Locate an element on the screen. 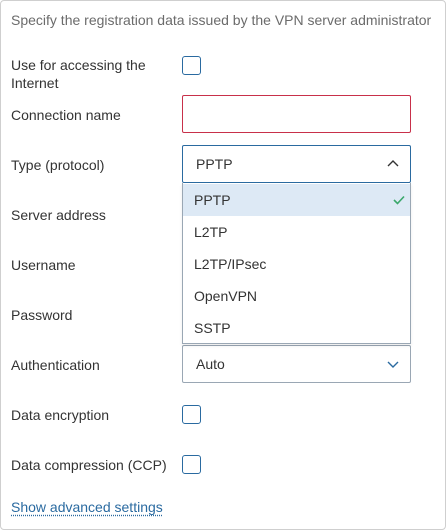 Image resolution: width=448 pixels, height=532 pixels. type-select: PPTP is located at coordinates (296, 164).